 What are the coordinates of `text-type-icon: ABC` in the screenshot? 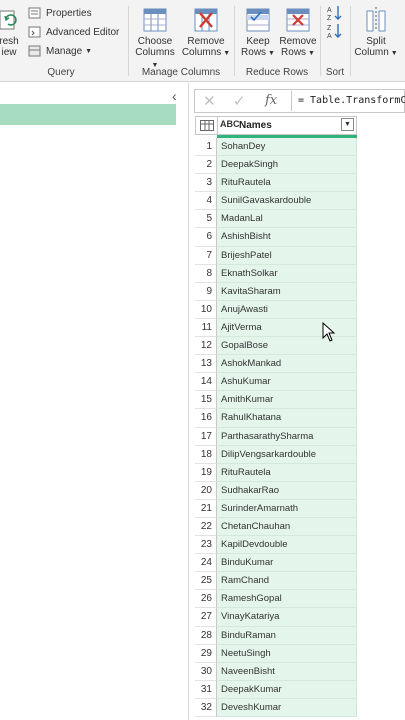 It's located at (230, 124).